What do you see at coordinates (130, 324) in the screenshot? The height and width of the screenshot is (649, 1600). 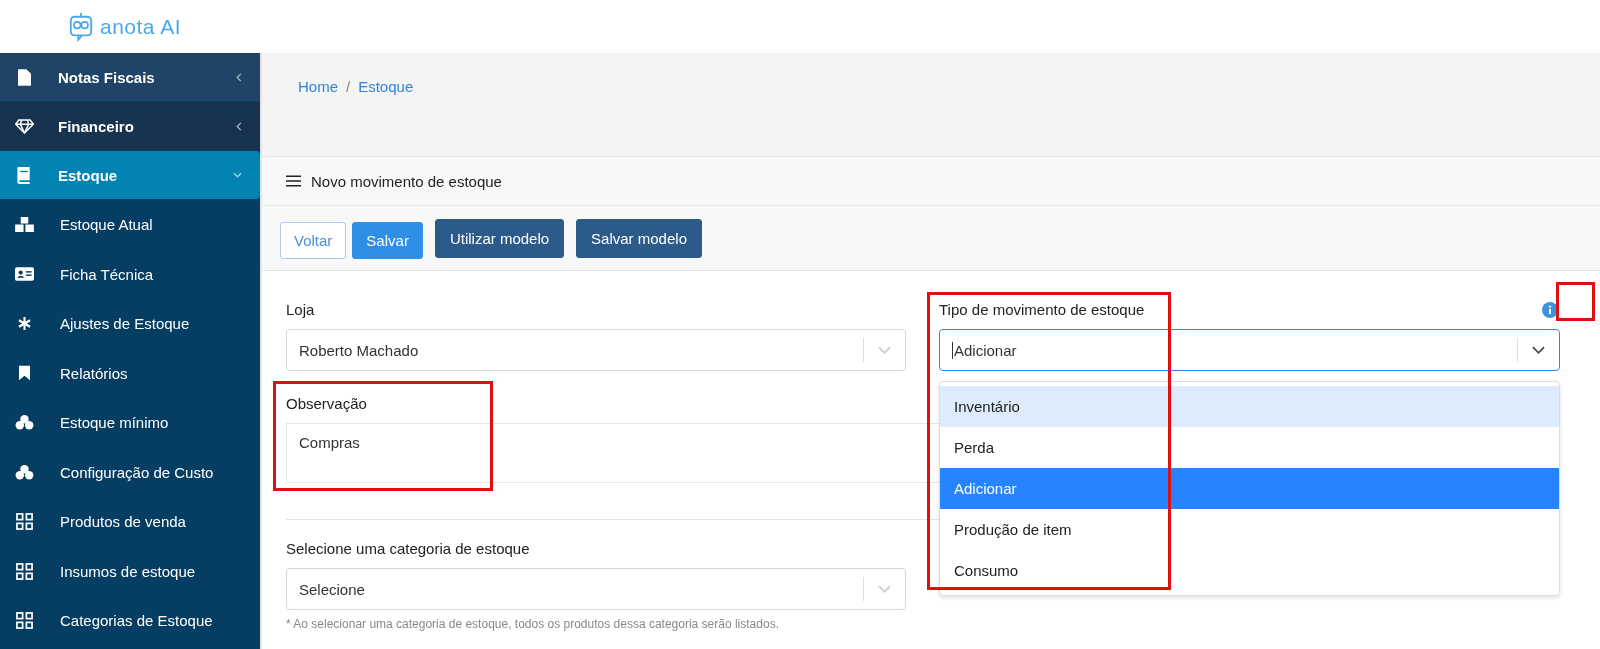 I see `sidebar-subitem: Ajustes de Estoque` at bounding box center [130, 324].